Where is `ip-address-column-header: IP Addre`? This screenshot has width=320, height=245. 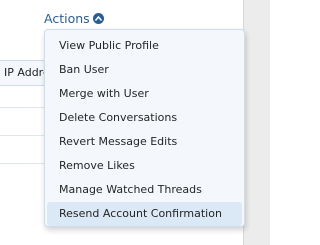
ip-address-column-header: IP Addre is located at coordinates (27, 72).